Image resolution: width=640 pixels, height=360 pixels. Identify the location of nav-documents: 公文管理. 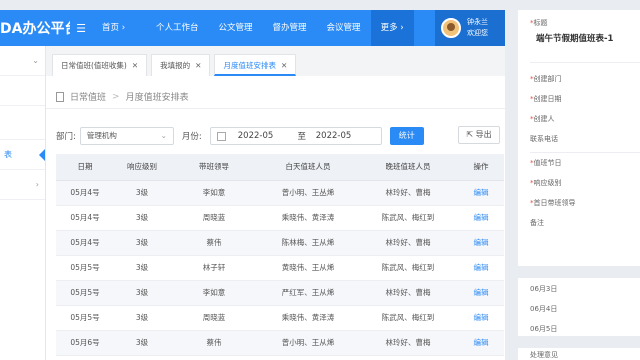
(236, 28).